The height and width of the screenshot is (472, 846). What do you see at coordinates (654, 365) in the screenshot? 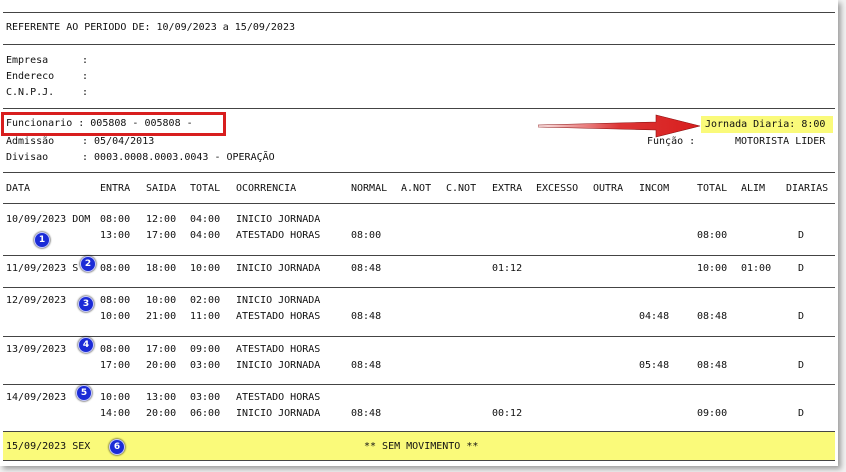
I see `cell-incom: 05:48` at bounding box center [654, 365].